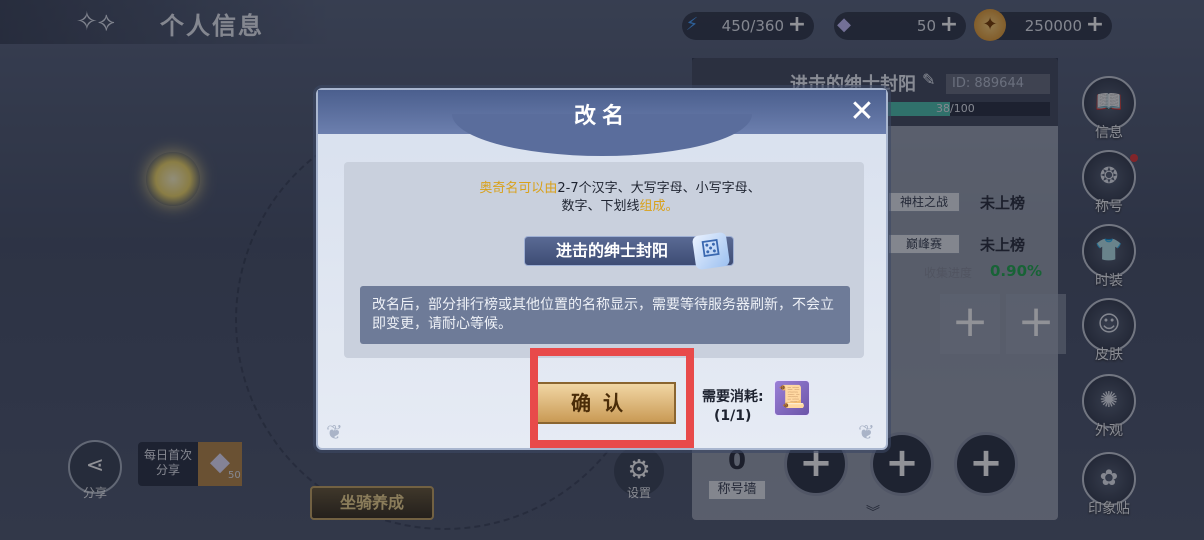  Describe the element at coordinates (620, 198) in the screenshot. I see `name-rule-text: 奥奇名可以由2-7个汉字、大写字母、小写字母、数字、下划线组成。` at that location.